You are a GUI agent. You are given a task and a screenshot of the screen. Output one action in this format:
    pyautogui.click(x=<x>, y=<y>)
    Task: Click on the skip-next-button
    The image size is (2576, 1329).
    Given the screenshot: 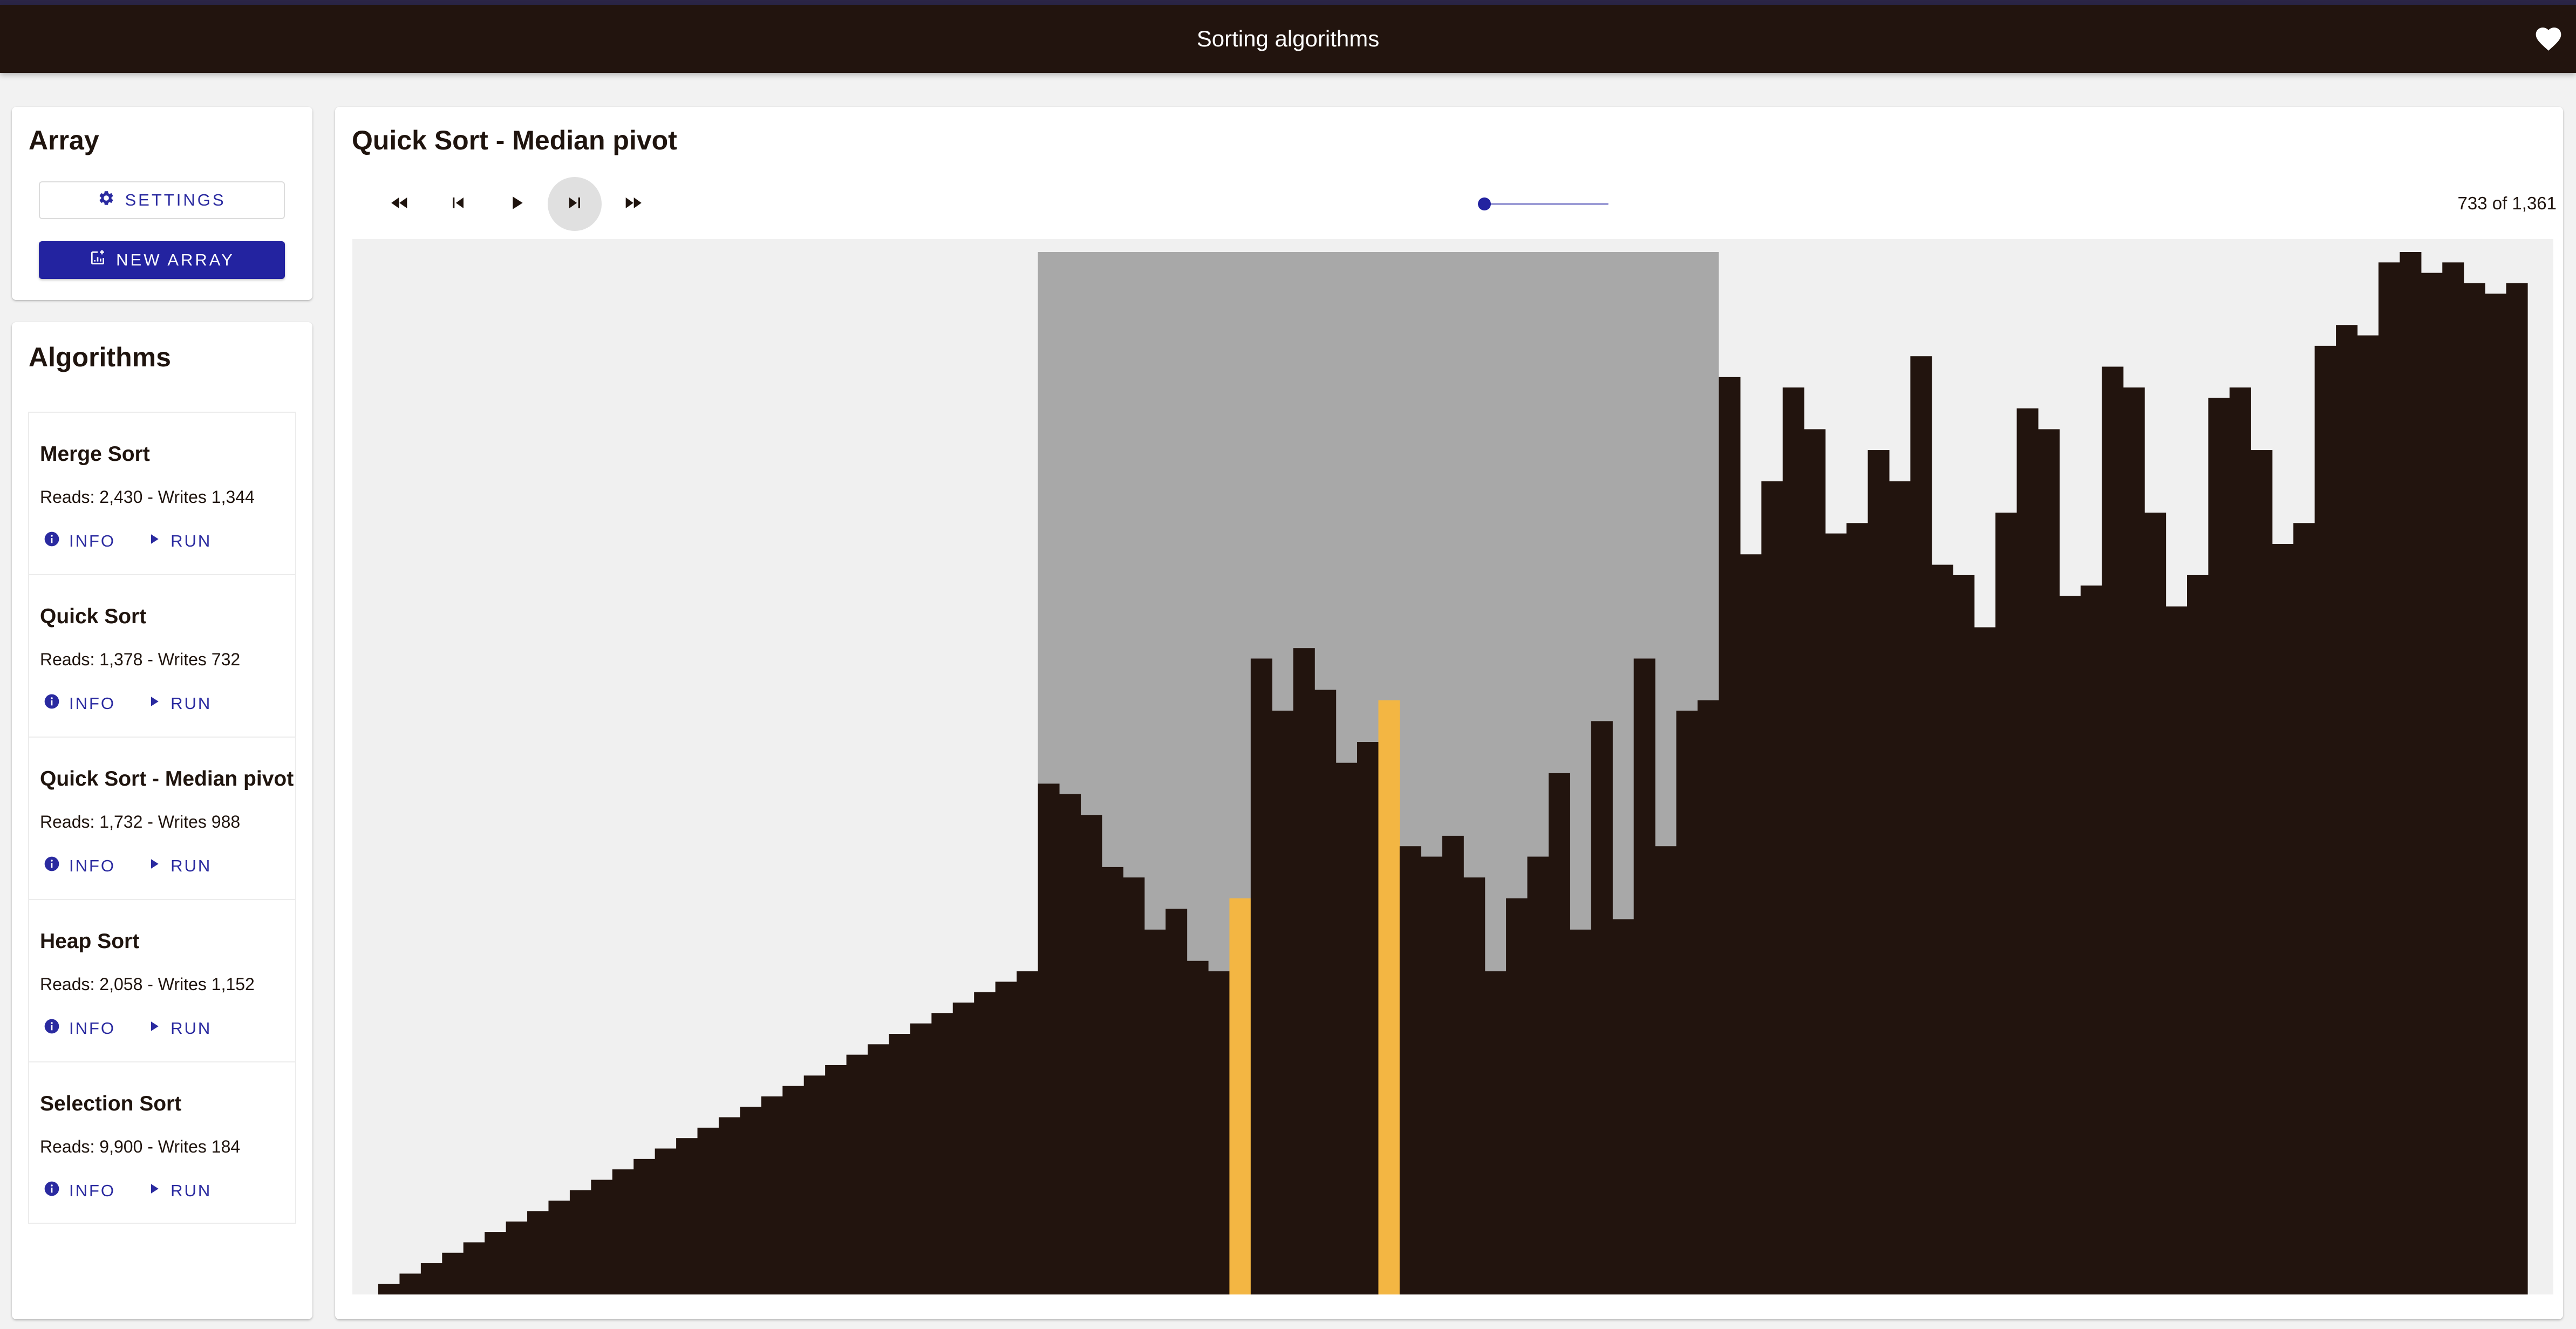 What is the action you would take?
    pyautogui.click(x=575, y=204)
    